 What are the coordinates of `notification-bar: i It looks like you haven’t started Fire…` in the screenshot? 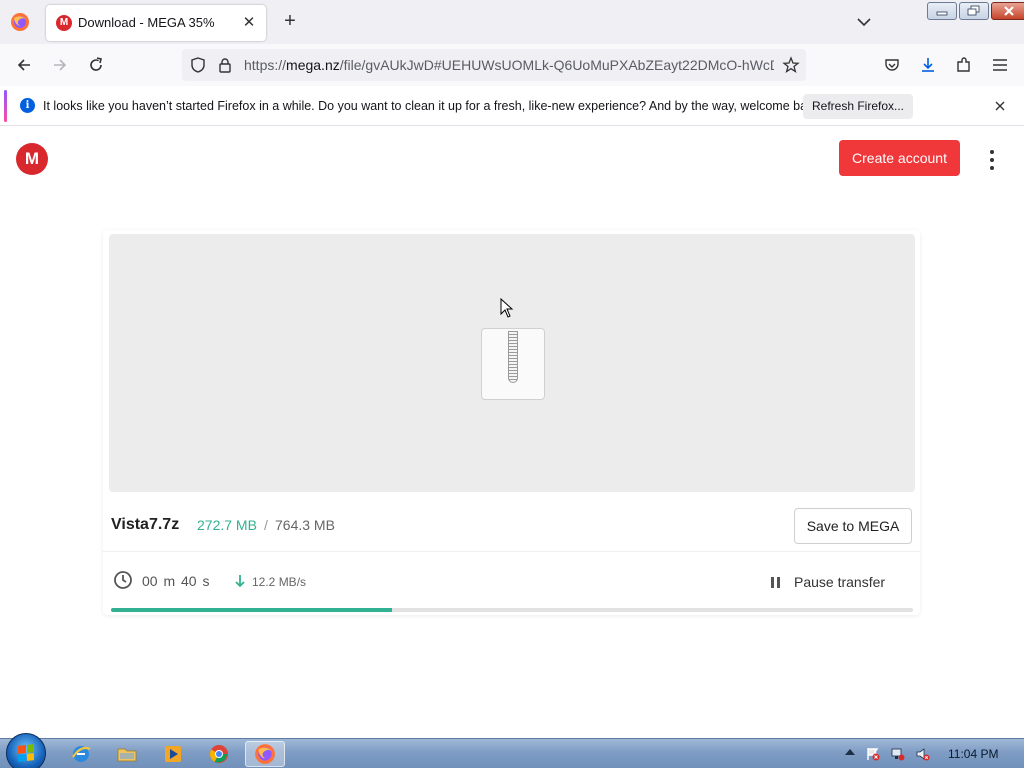 It's located at (512, 106).